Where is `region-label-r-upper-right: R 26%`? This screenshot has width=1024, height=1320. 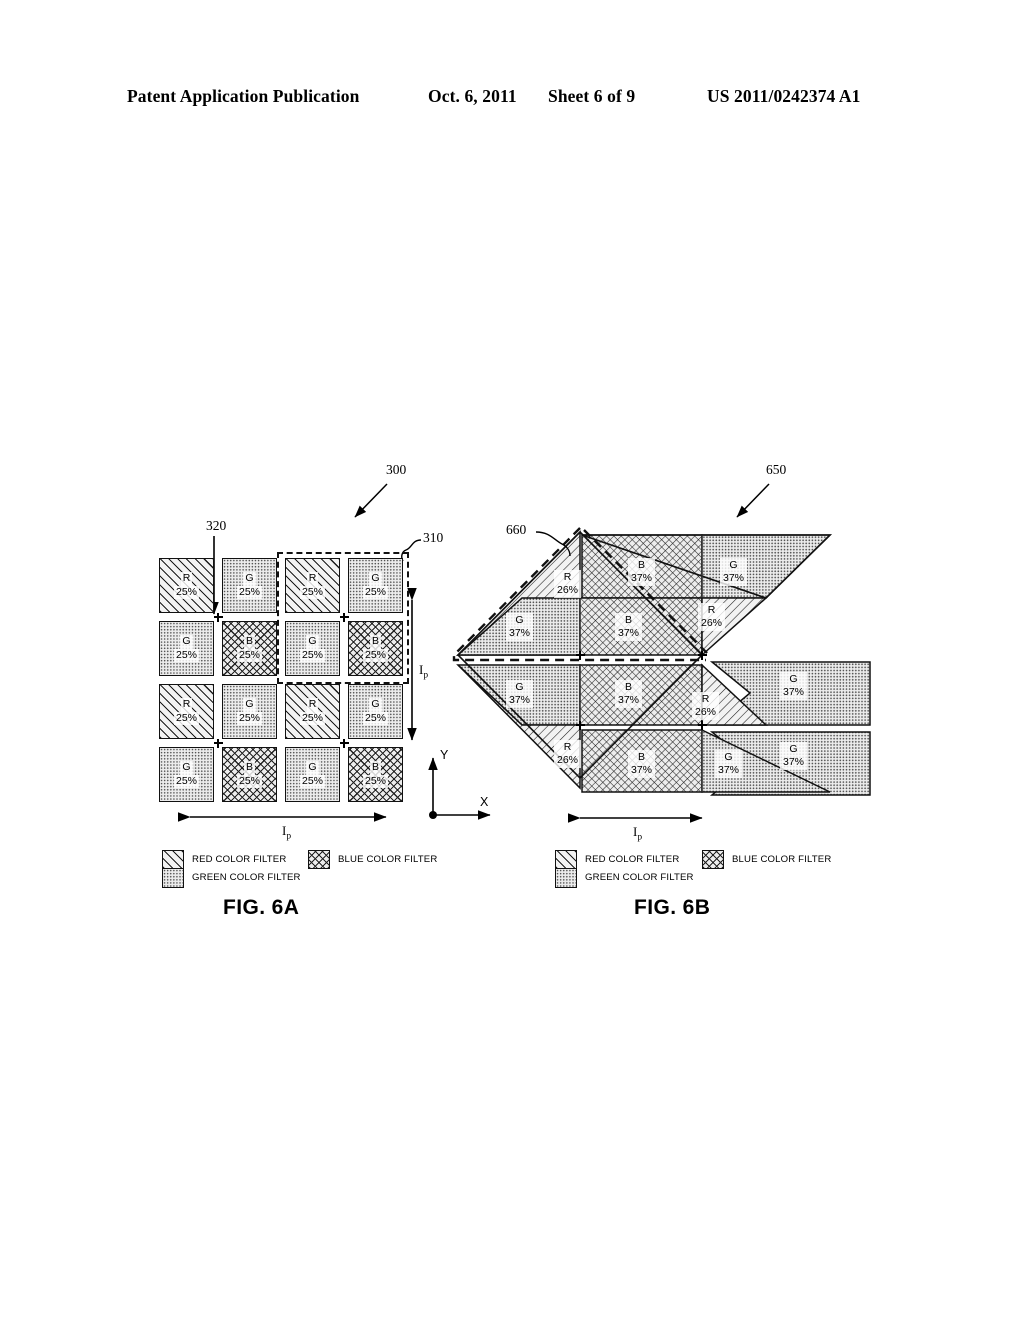
region-label-r-upper-right: R 26% is located at coordinates (712, 617).